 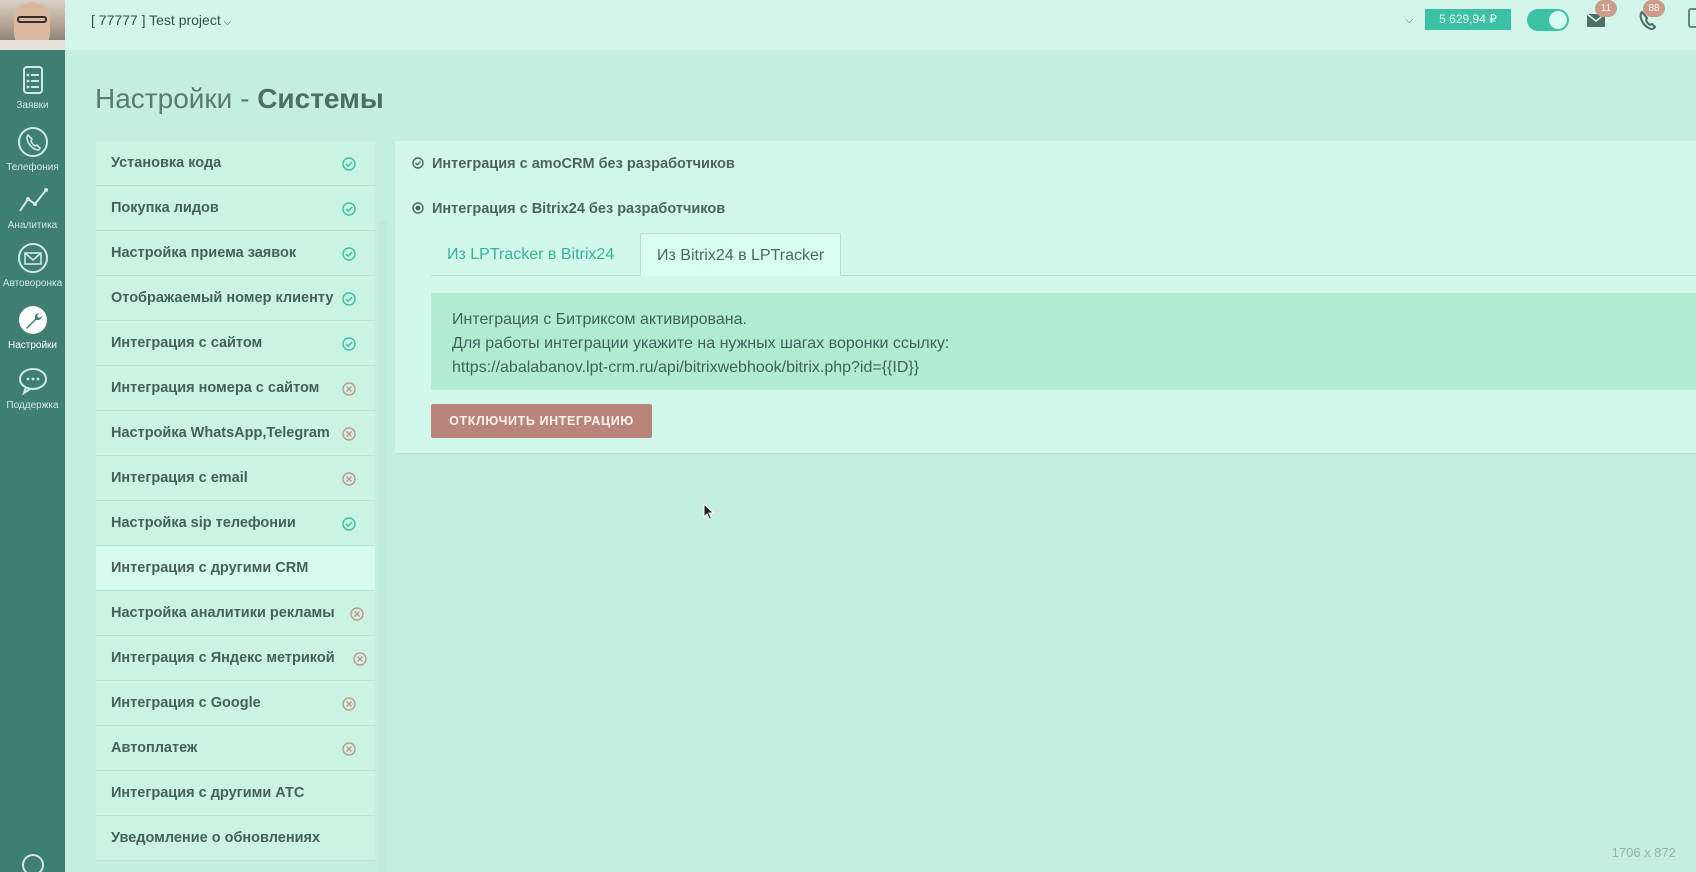 I want to click on menu-item-display-number: Отображаемый номер клиенту, so click(x=235, y=298).